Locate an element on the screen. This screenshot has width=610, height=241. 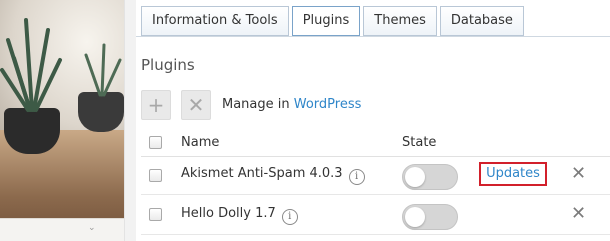
plugins-table-header: Name State is located at coordinates (375, 144).